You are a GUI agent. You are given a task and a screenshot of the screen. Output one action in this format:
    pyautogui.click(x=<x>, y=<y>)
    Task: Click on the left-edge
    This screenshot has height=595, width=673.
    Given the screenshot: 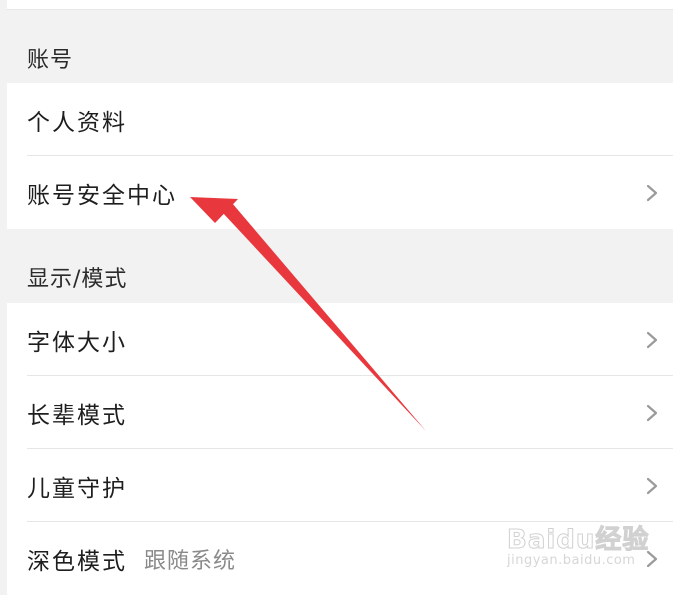 What is the action you would take?
    pyautogui.click(x=3, y=297)
    